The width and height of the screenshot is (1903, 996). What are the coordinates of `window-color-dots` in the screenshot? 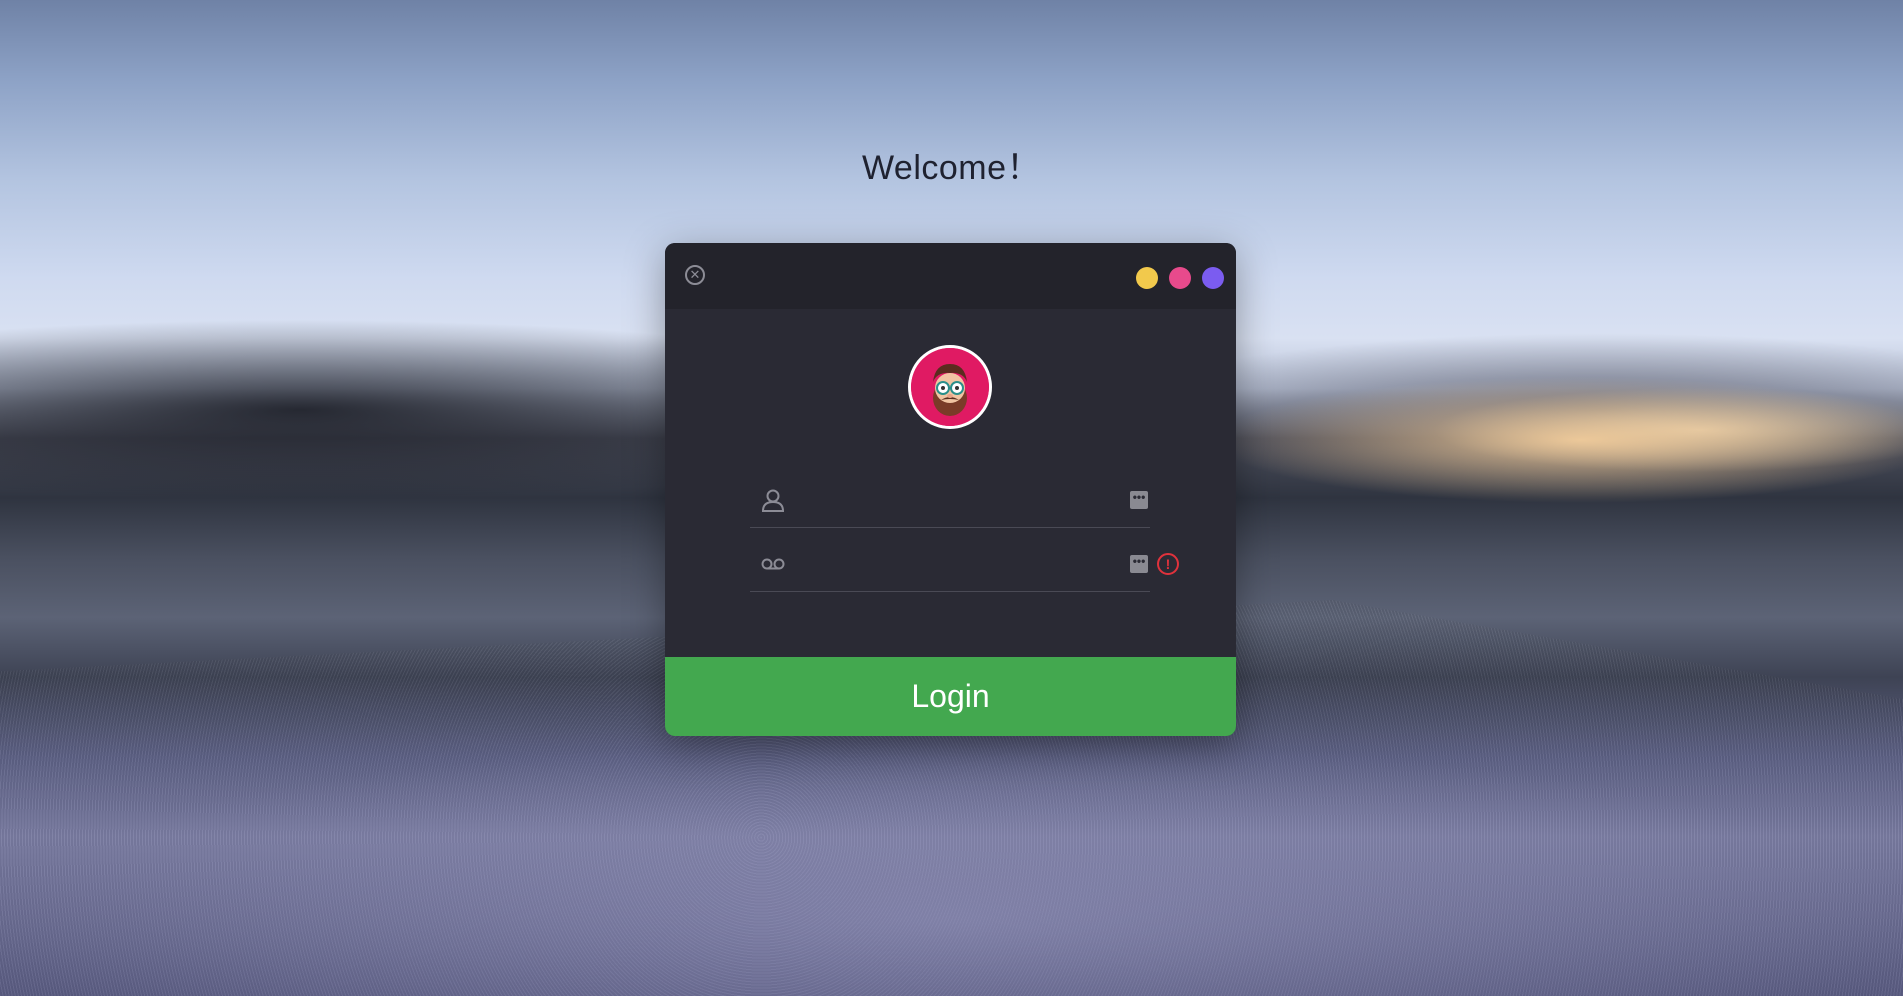 It's located at (1180, 278).